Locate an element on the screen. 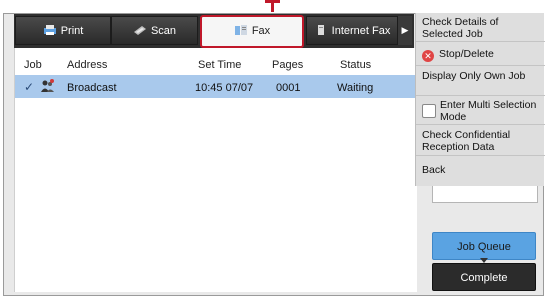 Image resolution: width=547 pixels, height=296 pixels. column-header-job: Job is located at coordinates (33, 65).